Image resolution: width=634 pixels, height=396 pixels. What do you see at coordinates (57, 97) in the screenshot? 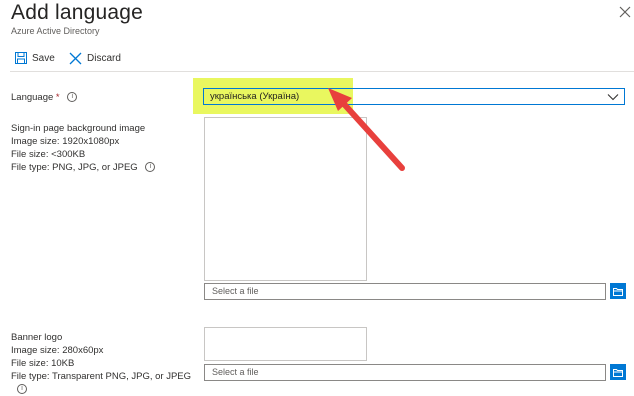
I see `required-mark: *` at bounding box center [57, 97].